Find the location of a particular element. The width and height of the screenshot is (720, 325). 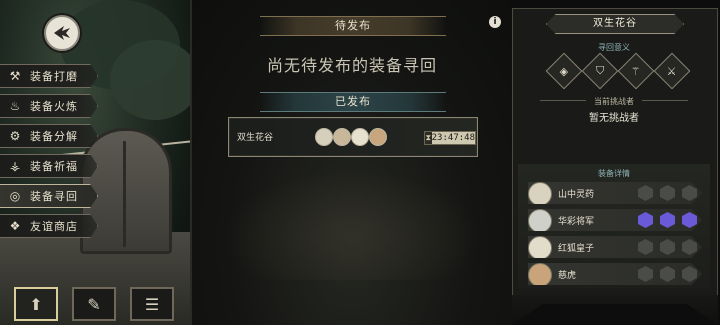

back-button is located at coordinates (62, 33).